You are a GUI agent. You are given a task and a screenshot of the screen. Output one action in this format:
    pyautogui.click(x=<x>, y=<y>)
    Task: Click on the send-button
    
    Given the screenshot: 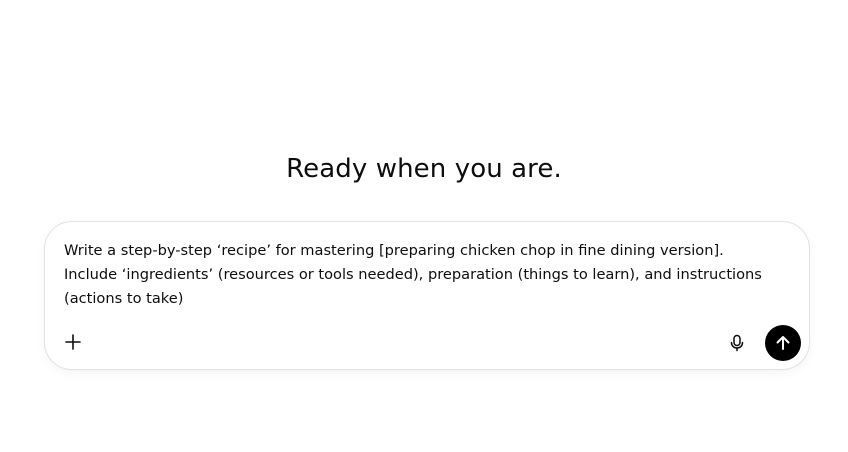 What is the action you would take?
    pyautogui.click(x=783, y=343)
    